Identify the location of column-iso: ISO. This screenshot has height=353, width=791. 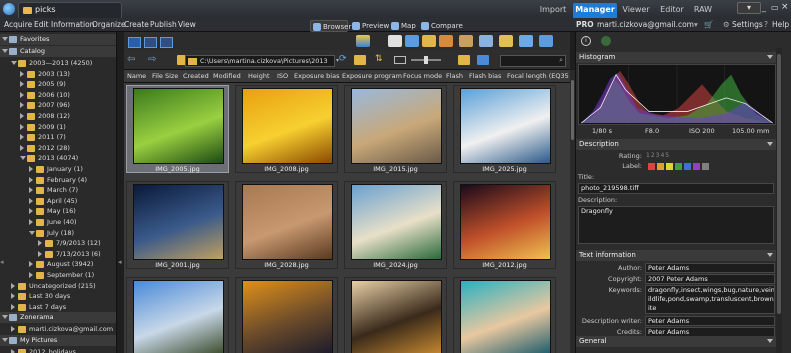
(282, 76).